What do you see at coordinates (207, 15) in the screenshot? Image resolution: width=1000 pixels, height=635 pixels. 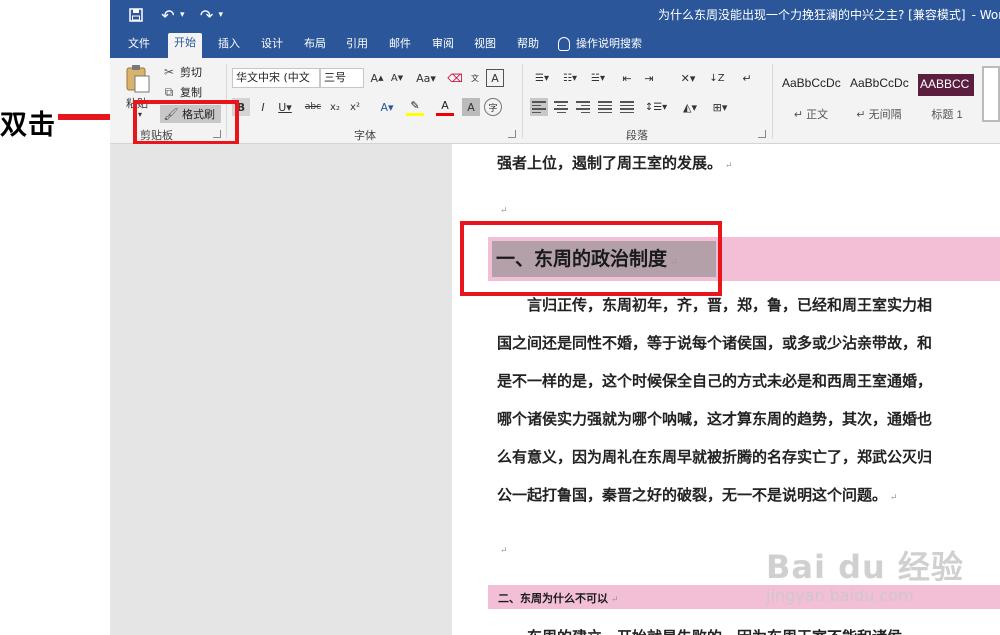 I see `redo-icon: ↷` at bounding box center [207, 15].